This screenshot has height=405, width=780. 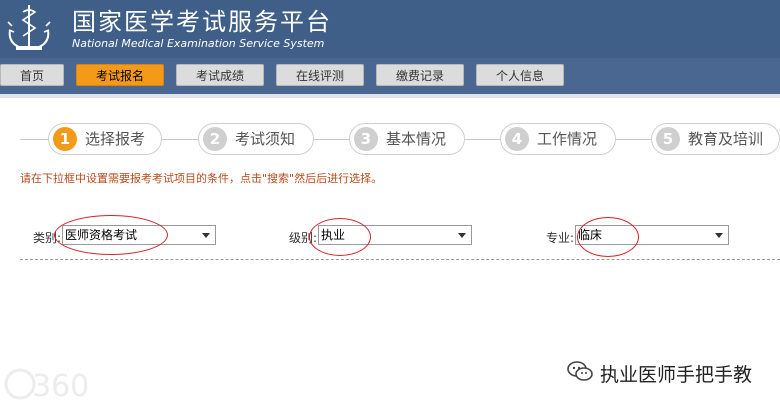 I want to click on step-select-exam: 1 选择报考, so click(x=105, y=139).